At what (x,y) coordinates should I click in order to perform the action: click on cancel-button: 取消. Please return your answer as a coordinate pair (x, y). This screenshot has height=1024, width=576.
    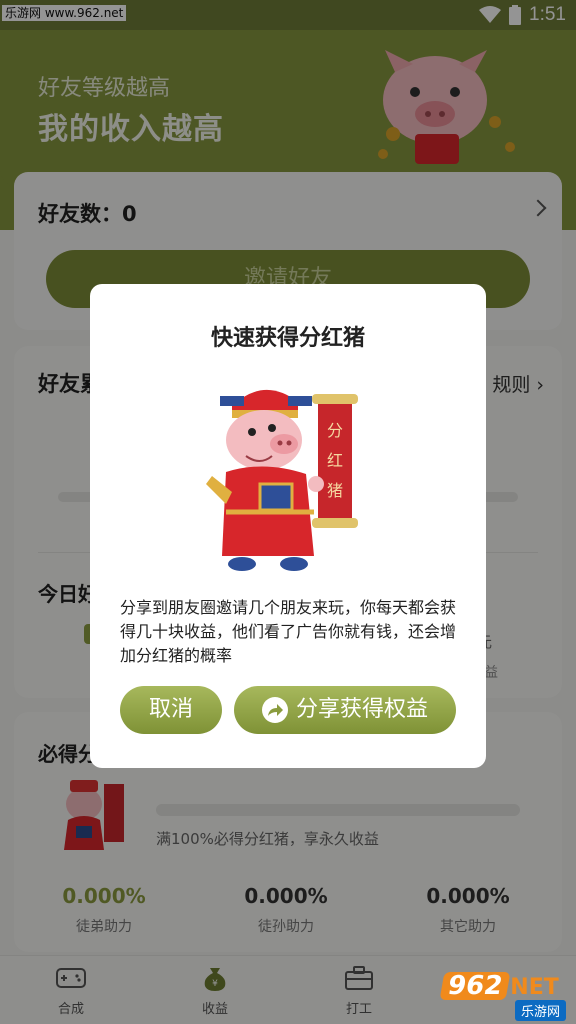
    Looking at the image, I should click on (171, 710).